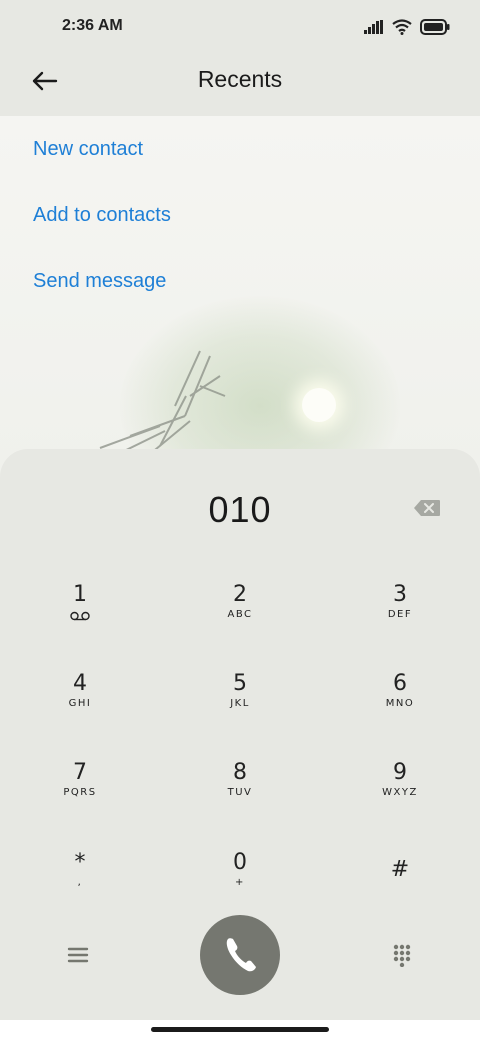  What do you see at coordinates (78, 955) in the screenshot?
I see `menu-icon` at bounding box center [78, 955].